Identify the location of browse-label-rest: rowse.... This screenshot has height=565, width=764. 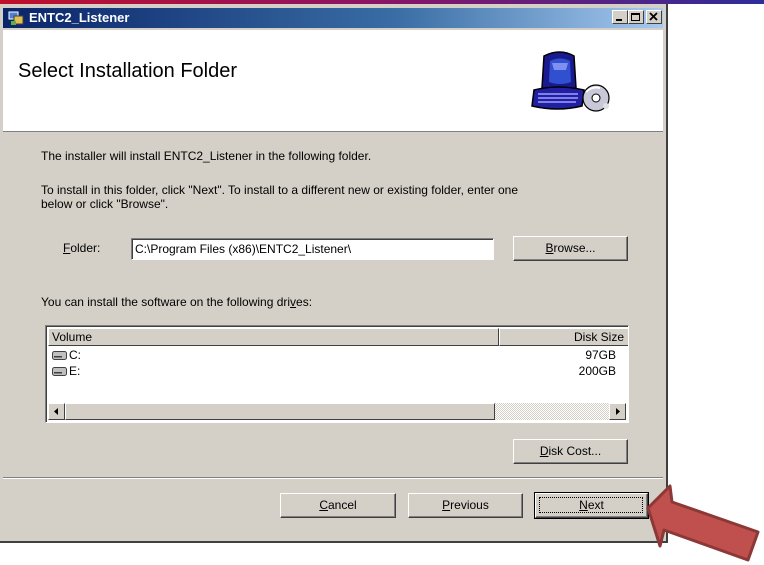
(574, 248).